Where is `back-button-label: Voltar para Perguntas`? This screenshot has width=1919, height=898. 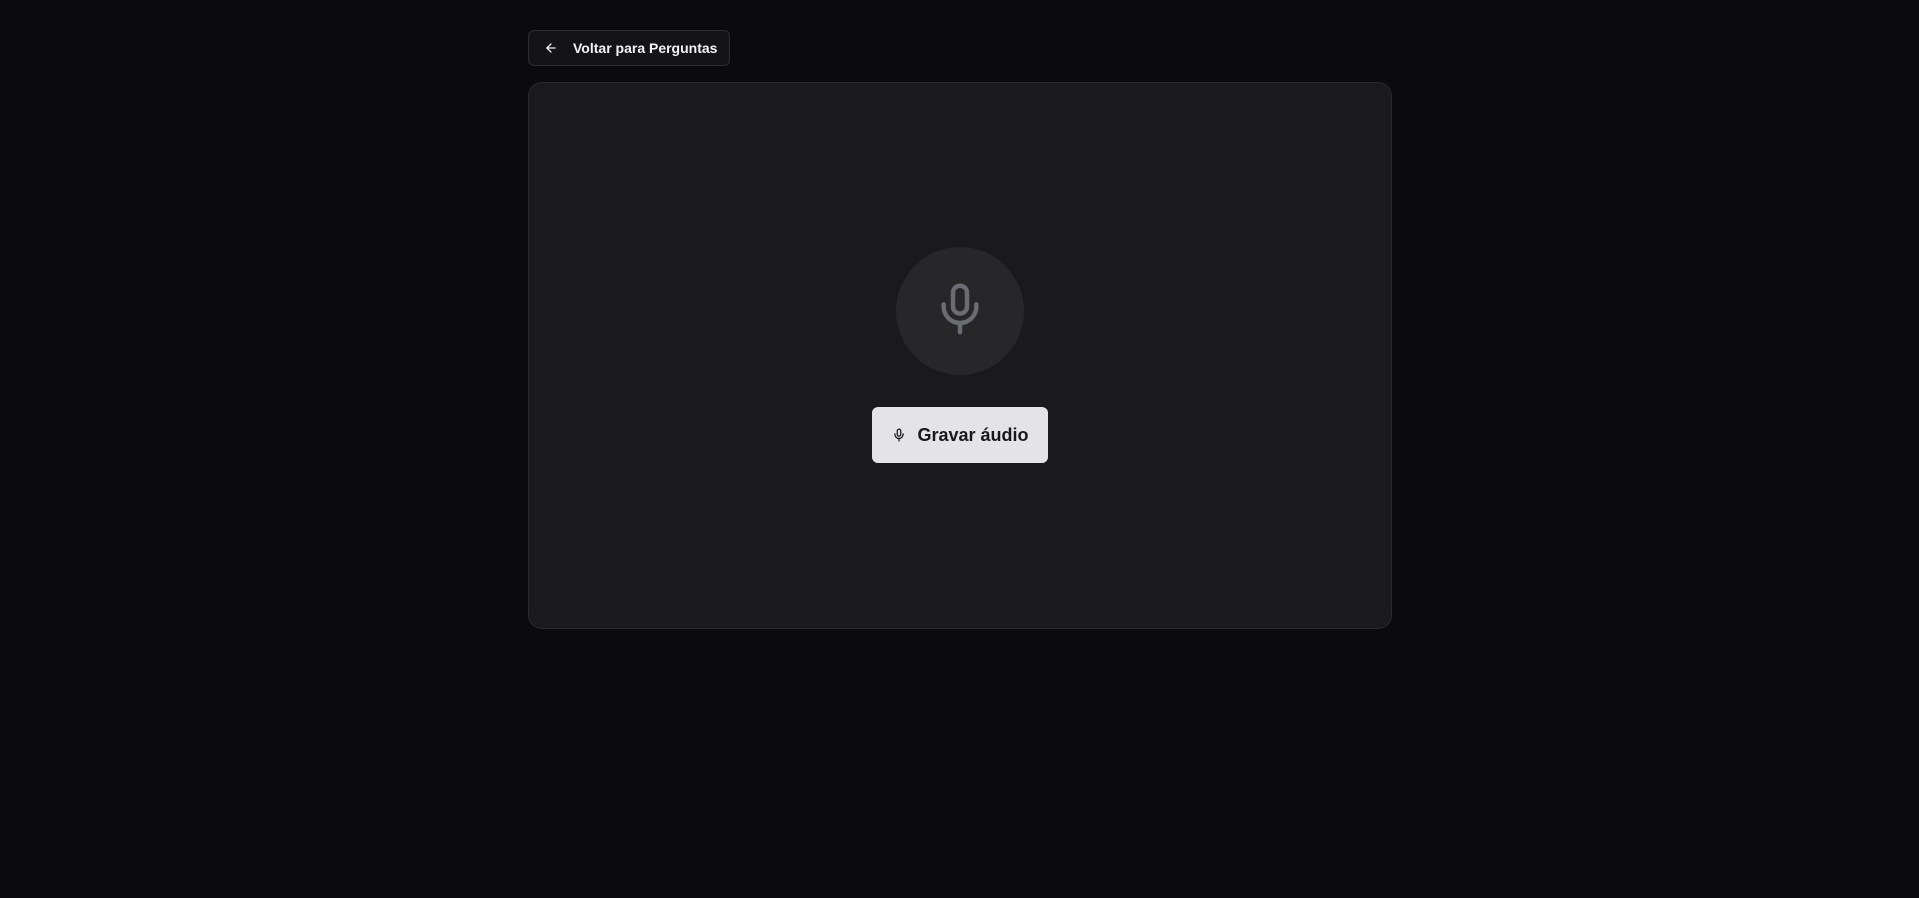
back-button-label: Voltar para Perguntas is located at coordinates (645, 48).